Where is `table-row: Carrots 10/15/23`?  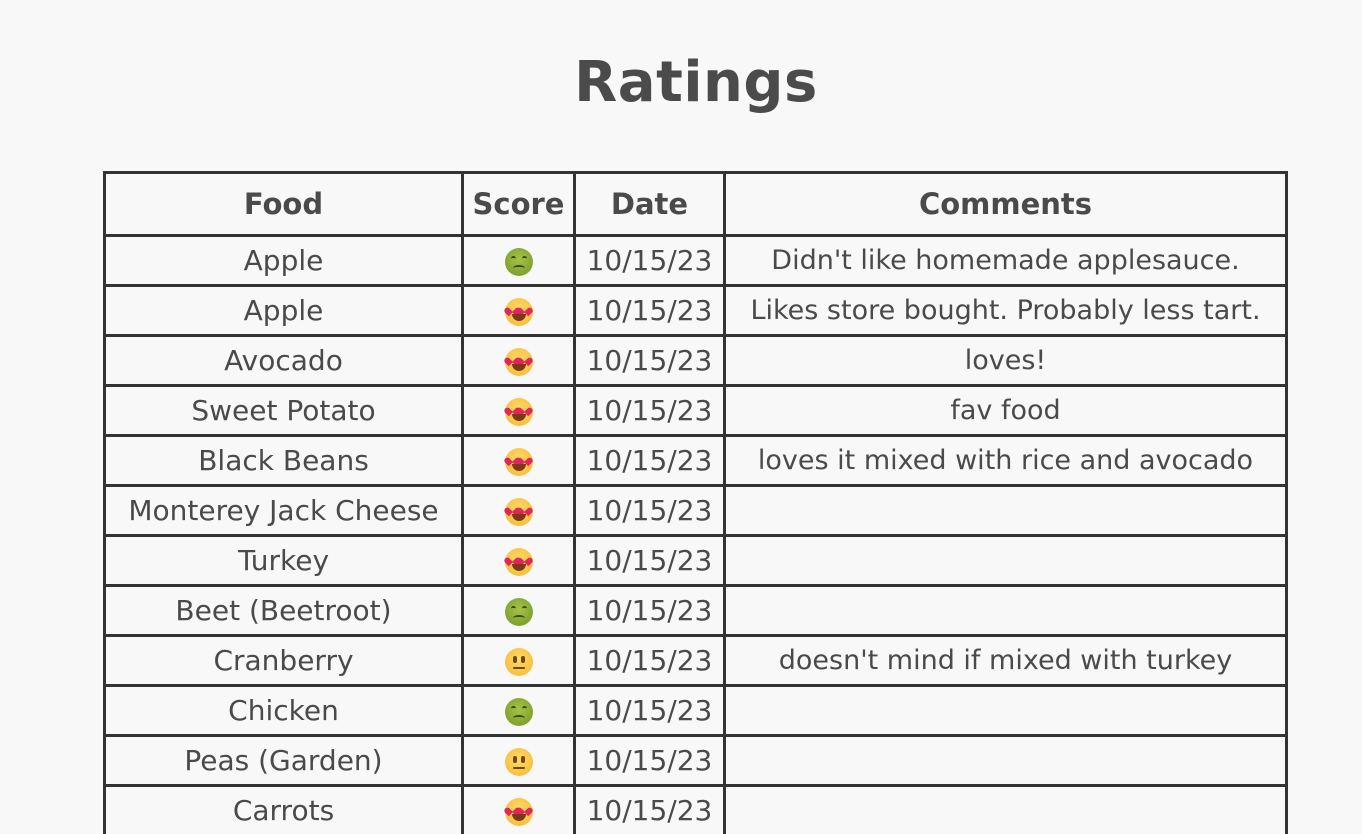
table-row: Carrots 10/15/23 is located at coordinates (695, 809).